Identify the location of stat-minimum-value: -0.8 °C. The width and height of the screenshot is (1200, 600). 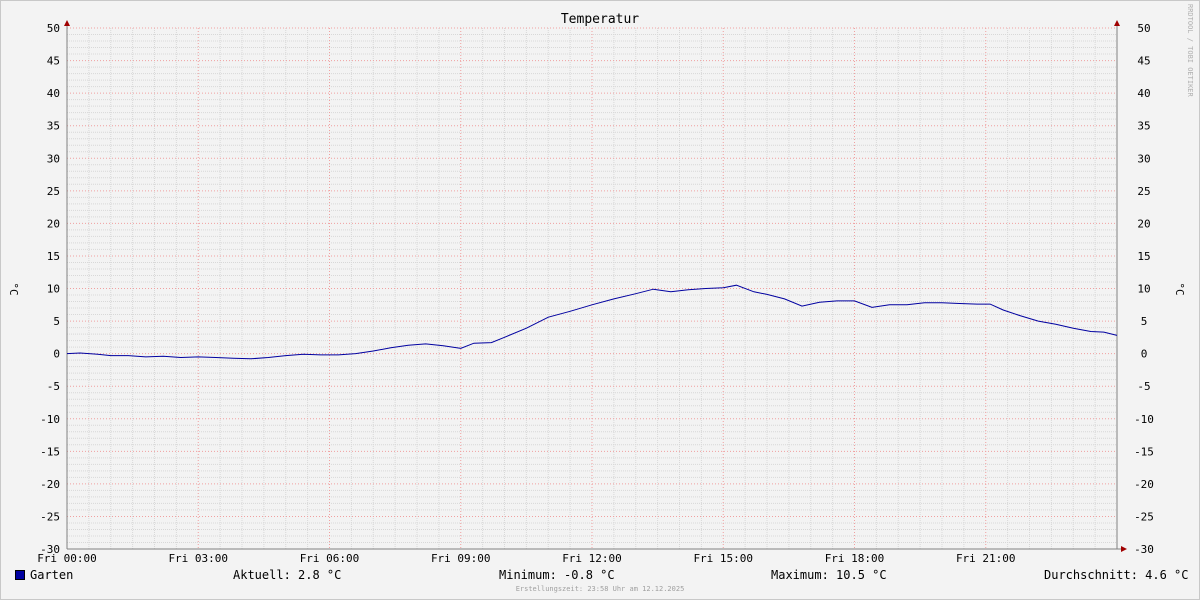
(589, 575).